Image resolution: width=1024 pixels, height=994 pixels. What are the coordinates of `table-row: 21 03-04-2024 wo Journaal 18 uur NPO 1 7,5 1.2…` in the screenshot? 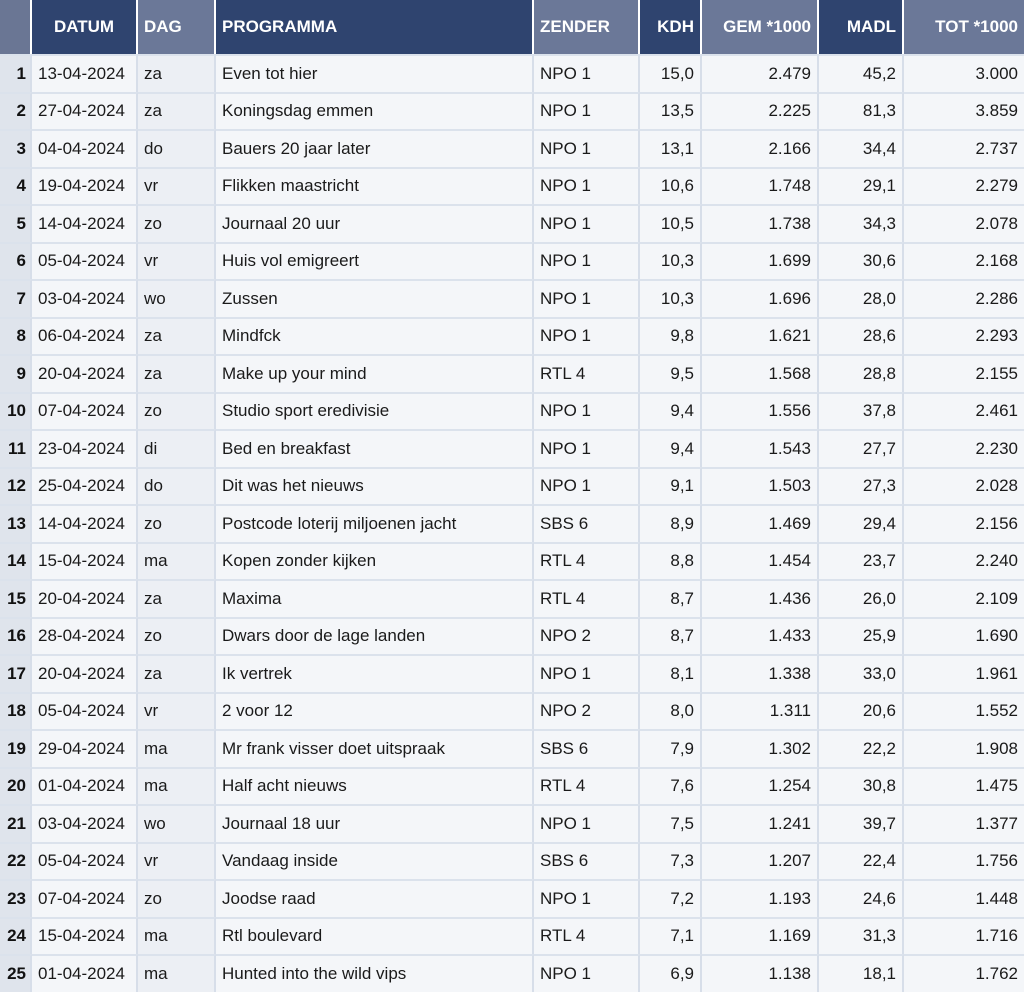 It's located at (512, 823).